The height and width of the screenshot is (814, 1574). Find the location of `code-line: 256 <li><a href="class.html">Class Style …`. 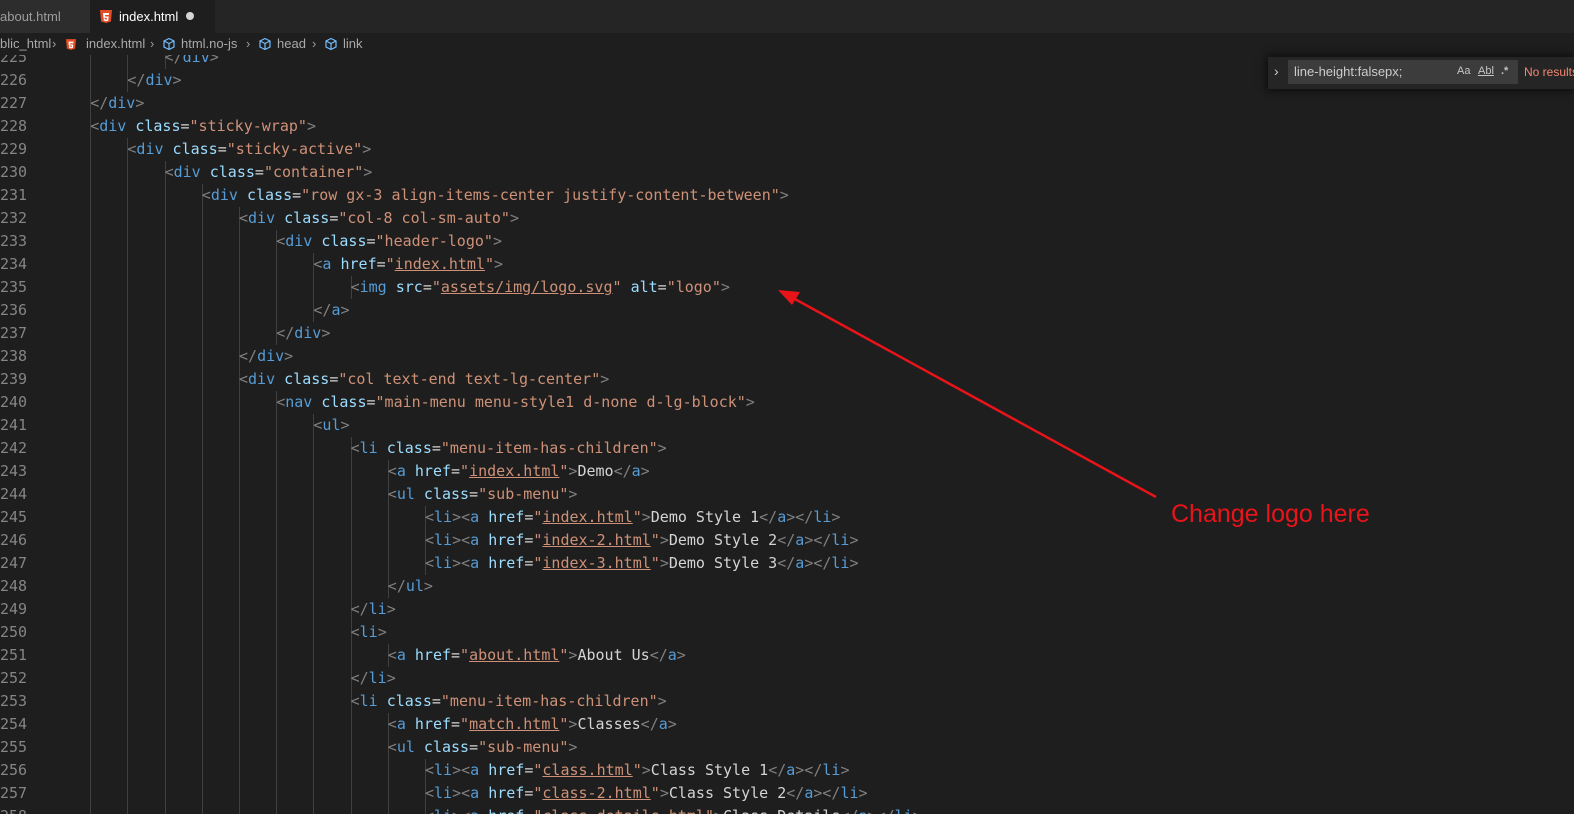

code-line: 256 <li><a href="class.html">Class Style … is located at coordinates (787, 770).